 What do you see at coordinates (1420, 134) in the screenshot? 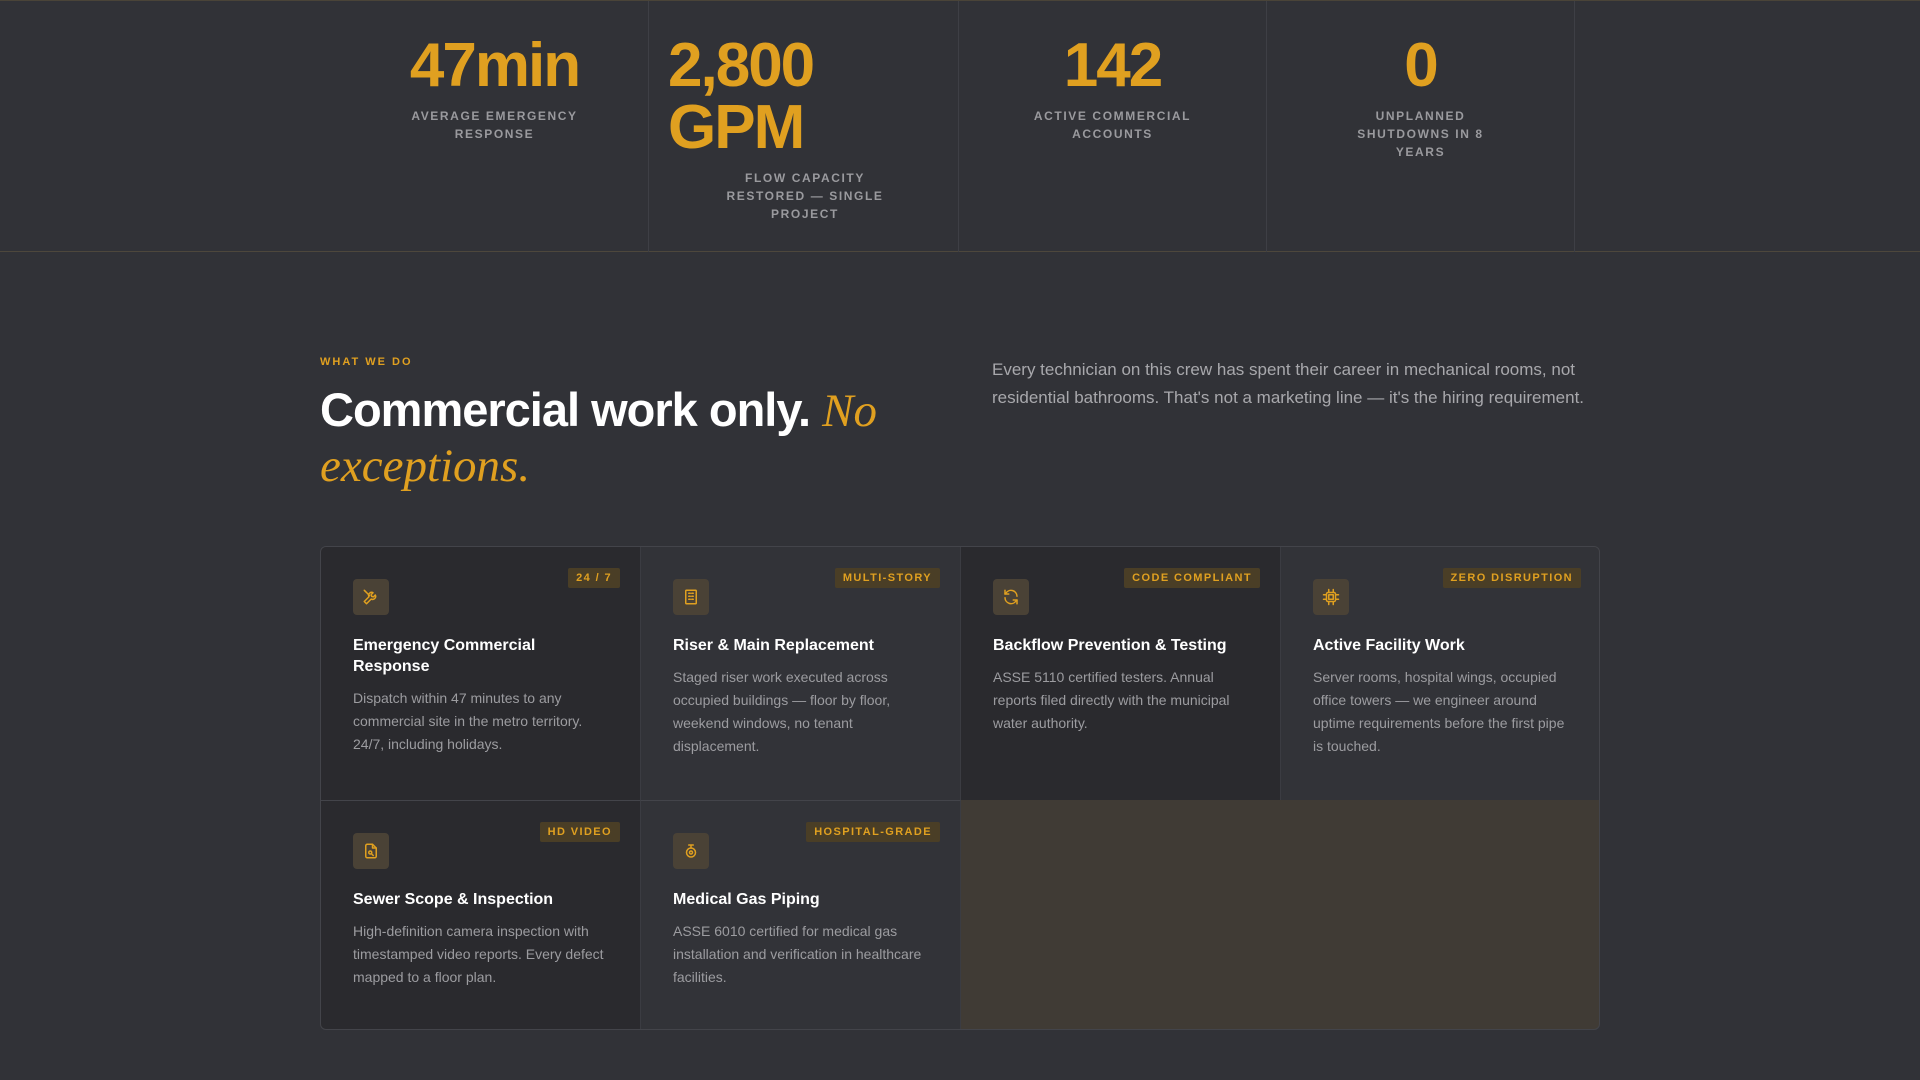
I see `stat-label: UNPLANNED SHUTDOWNS IN 8 YEARS` at bounding box center [1420, 134].